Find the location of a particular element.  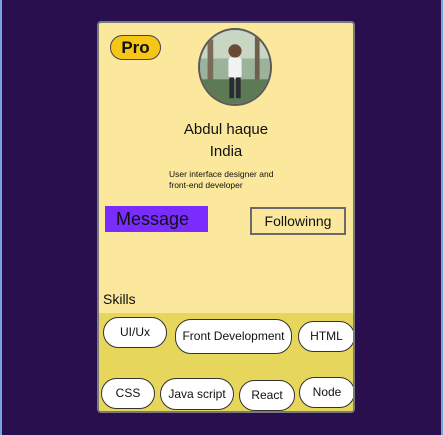

skill-chip-html: HTML is located at coordinates (325, 336).